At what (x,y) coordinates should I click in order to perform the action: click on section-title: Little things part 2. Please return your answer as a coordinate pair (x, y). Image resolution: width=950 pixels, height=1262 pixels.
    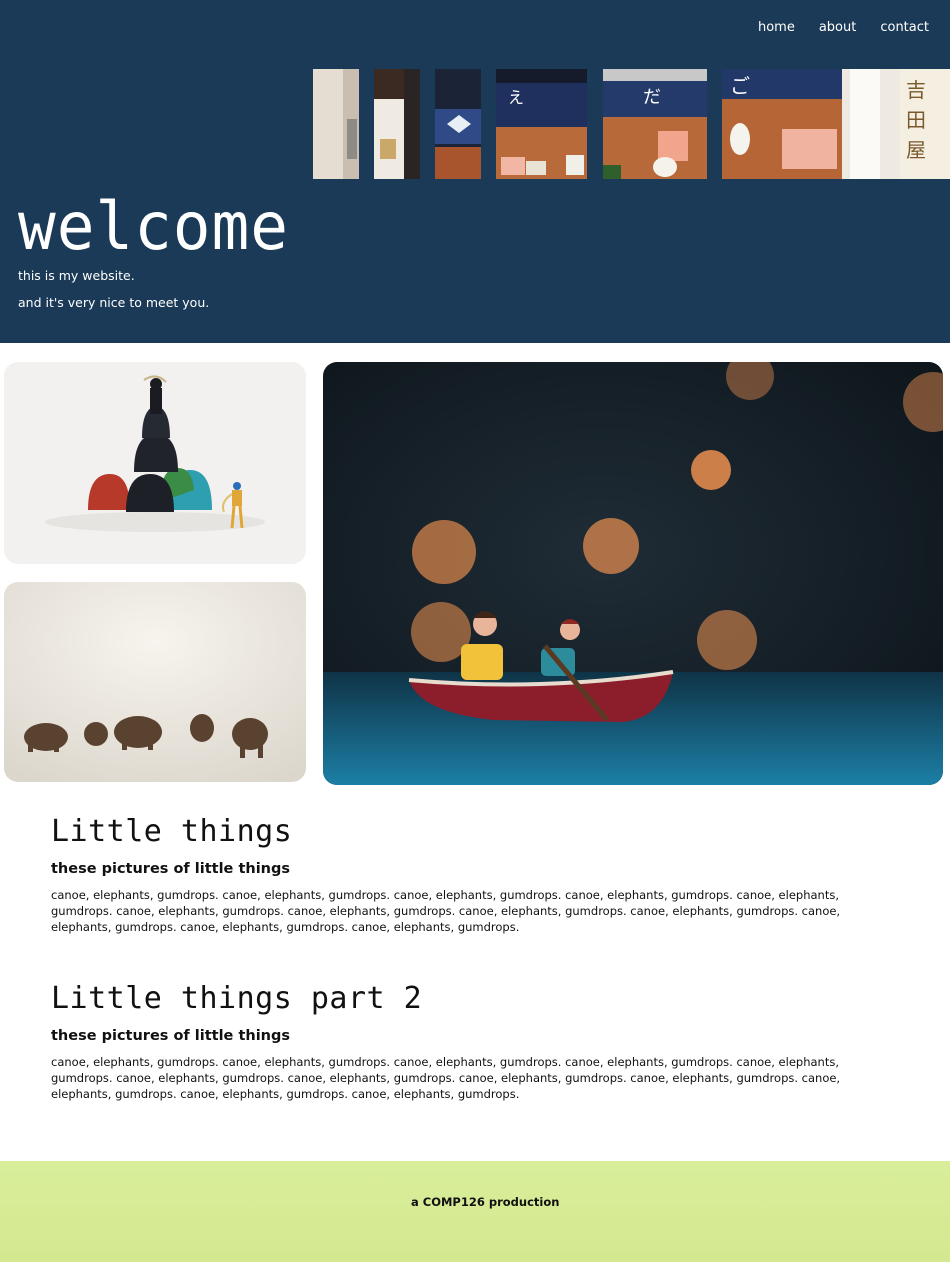
    Looking at the image, I should click on (237, 998).